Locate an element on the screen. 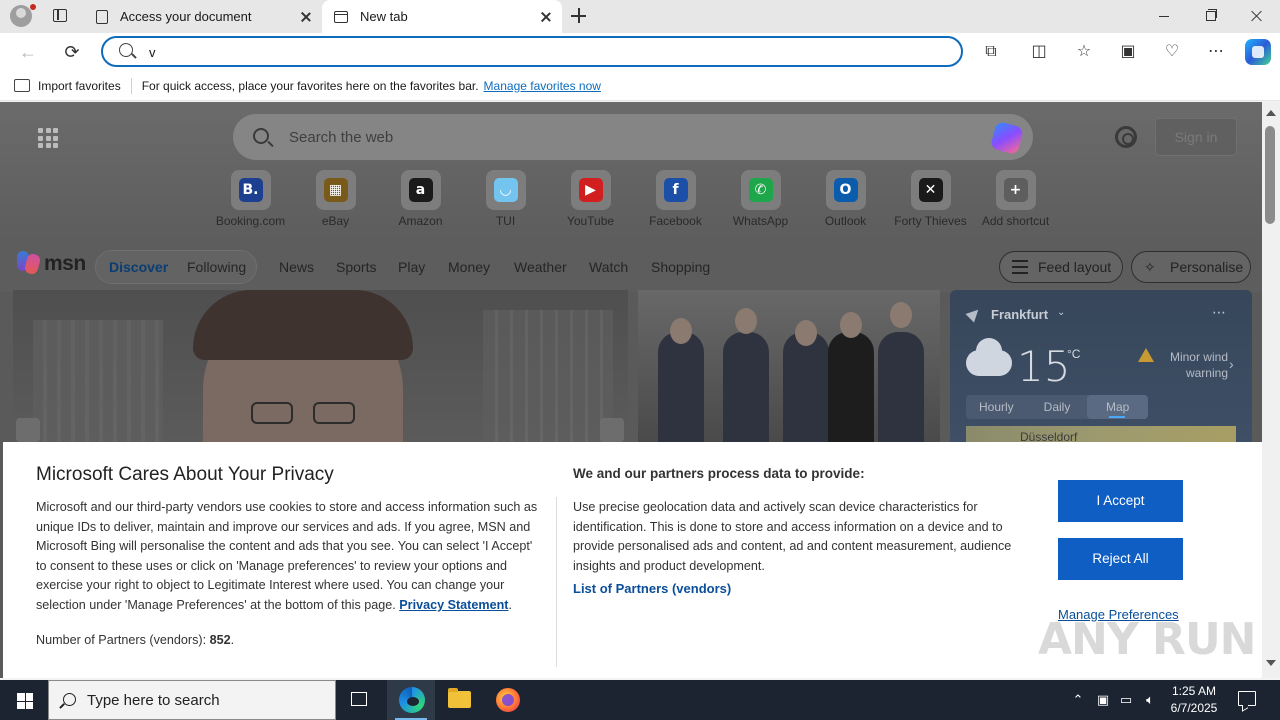  accept-button: I Accept is located at coordinates (1120, 501).